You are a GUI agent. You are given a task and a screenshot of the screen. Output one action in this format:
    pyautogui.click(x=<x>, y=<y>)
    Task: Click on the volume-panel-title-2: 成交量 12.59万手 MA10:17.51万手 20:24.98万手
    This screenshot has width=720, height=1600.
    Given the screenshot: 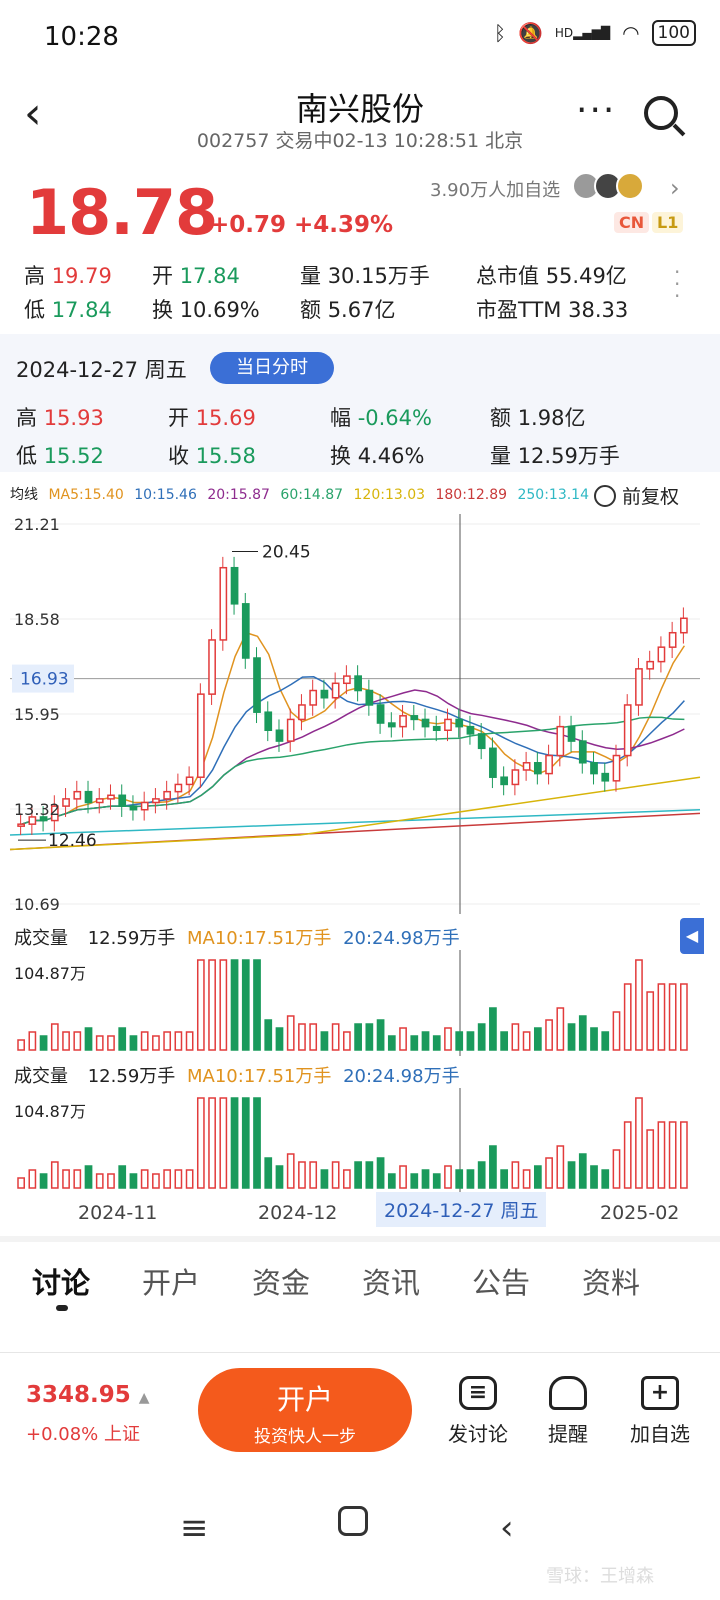 What is the action you would take?
    pyautogui.click(x=237, y=1076)
    